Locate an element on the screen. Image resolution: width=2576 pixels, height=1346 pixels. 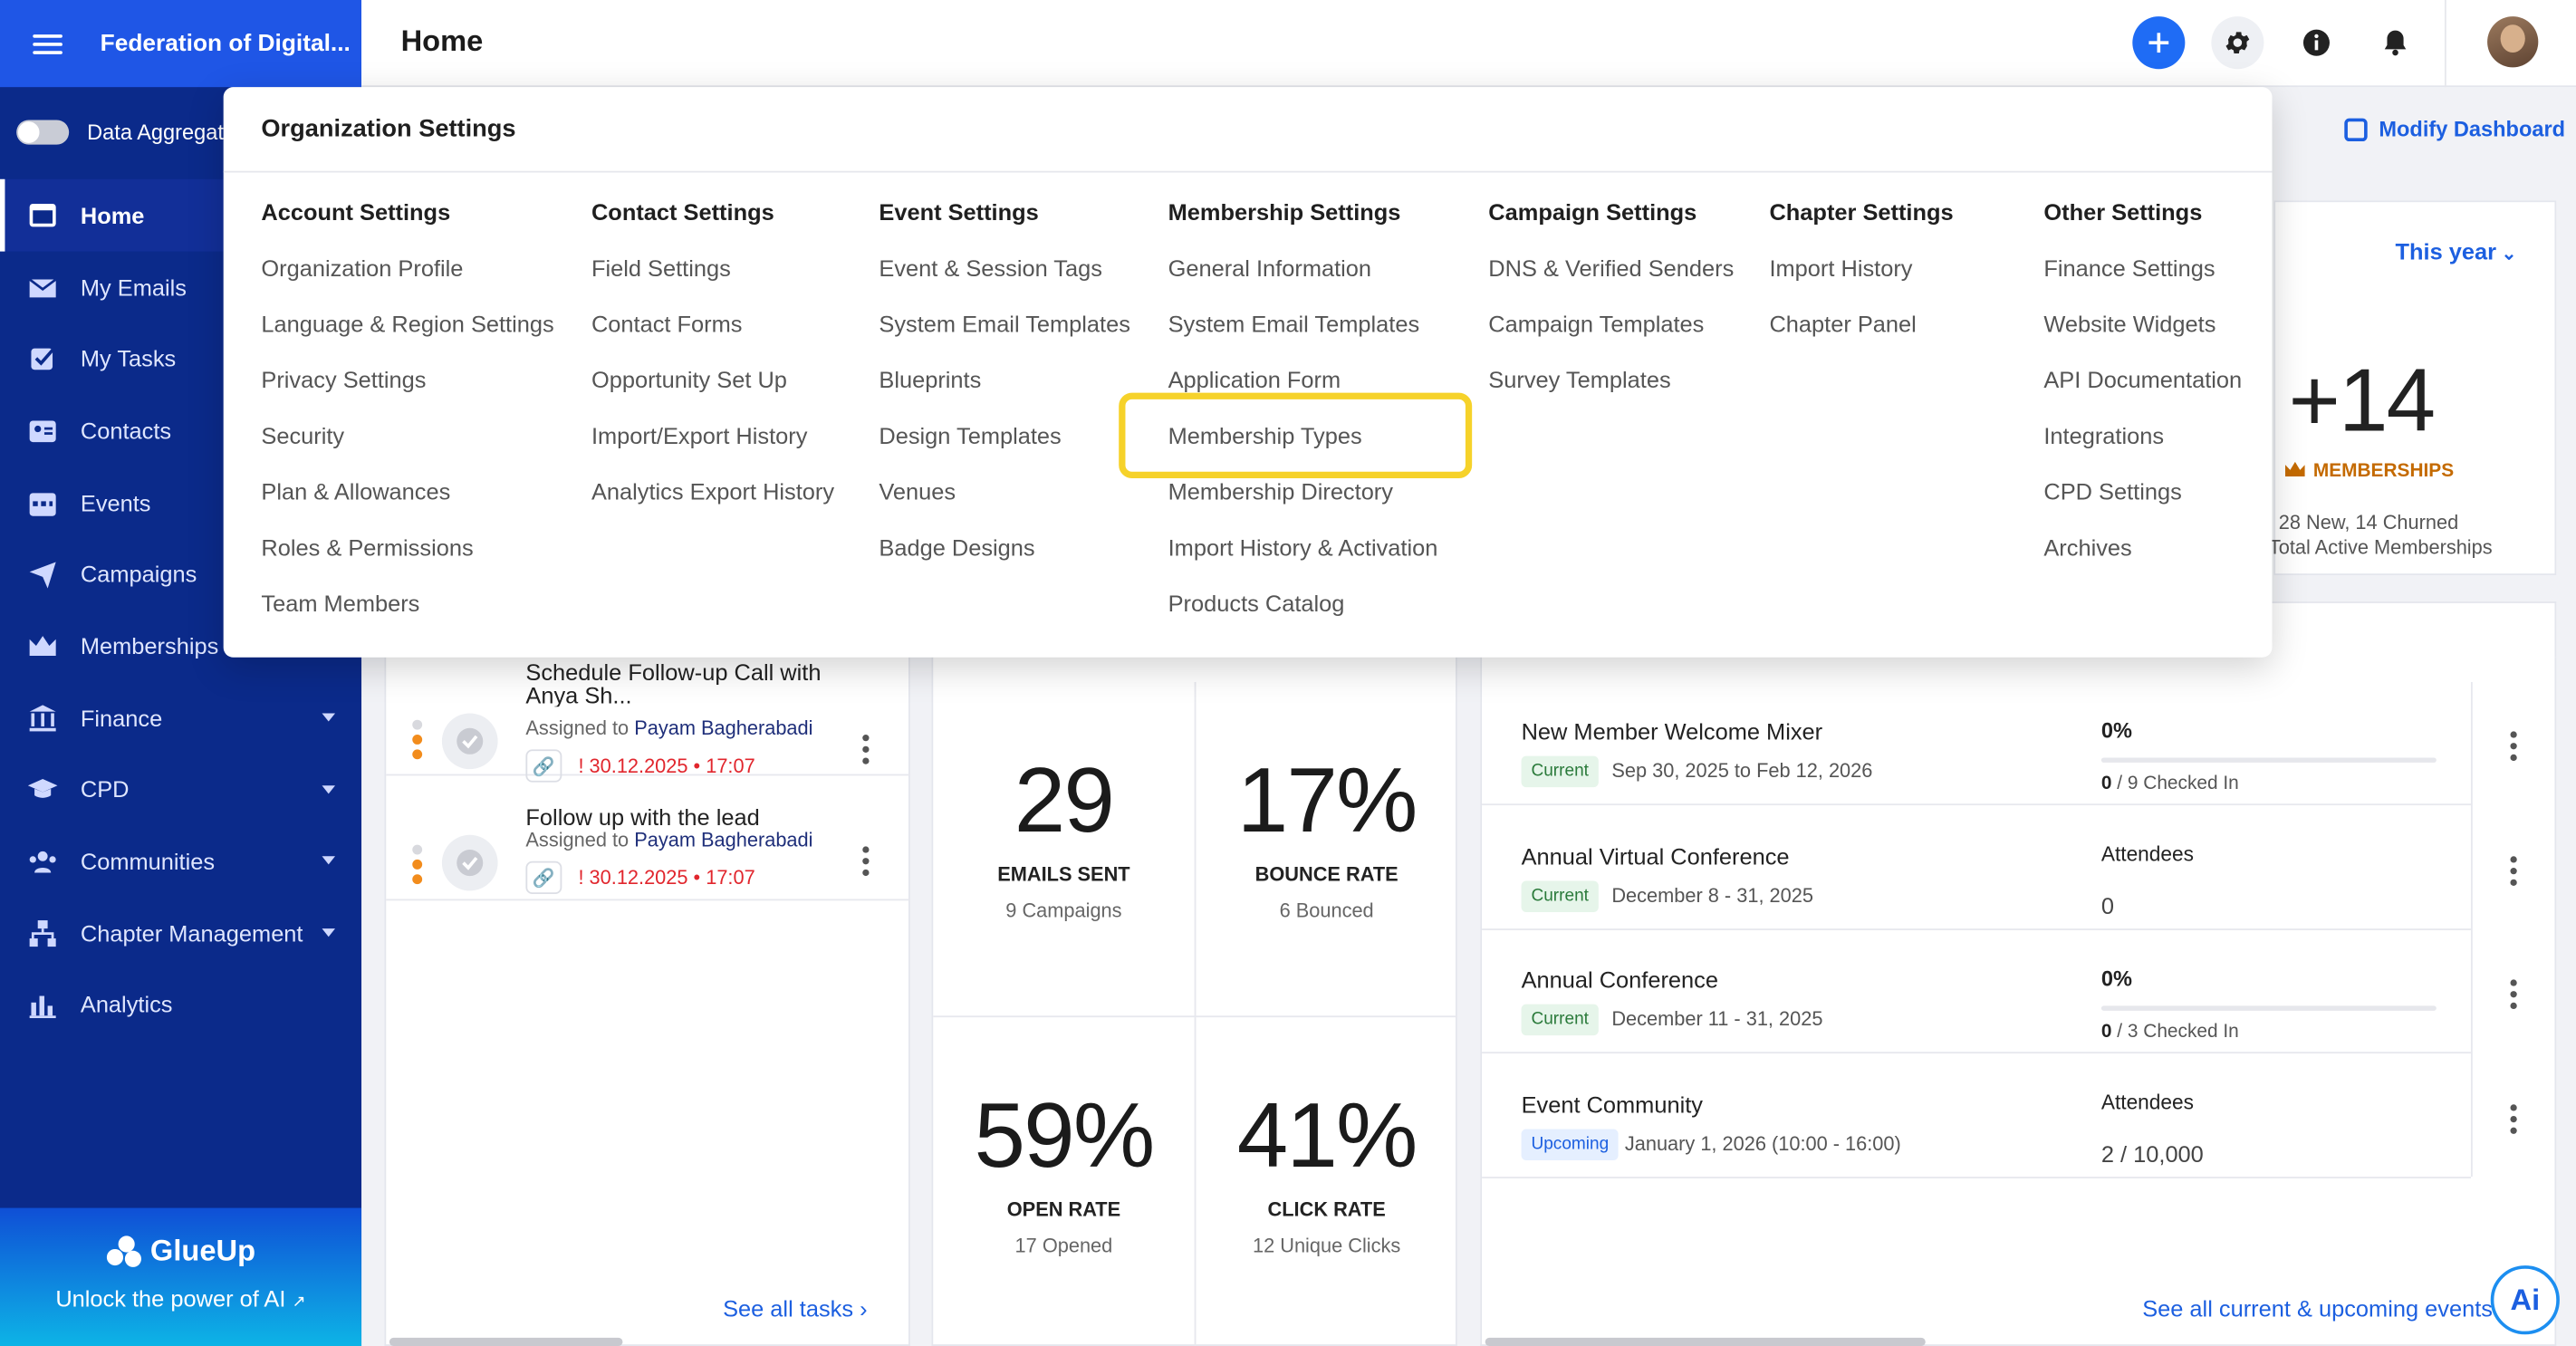
unlock-ai-link: Unlock the power of AI ↗ is located at coordinates (180, 1298).